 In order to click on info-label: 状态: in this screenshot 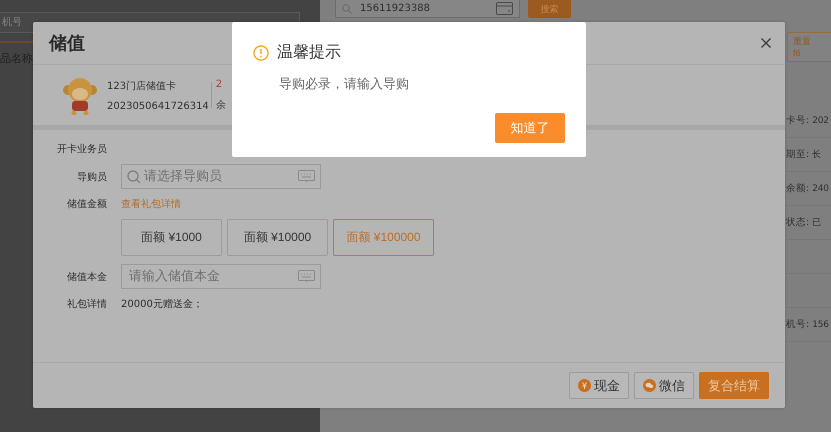, I will do `click(798, 222)`.